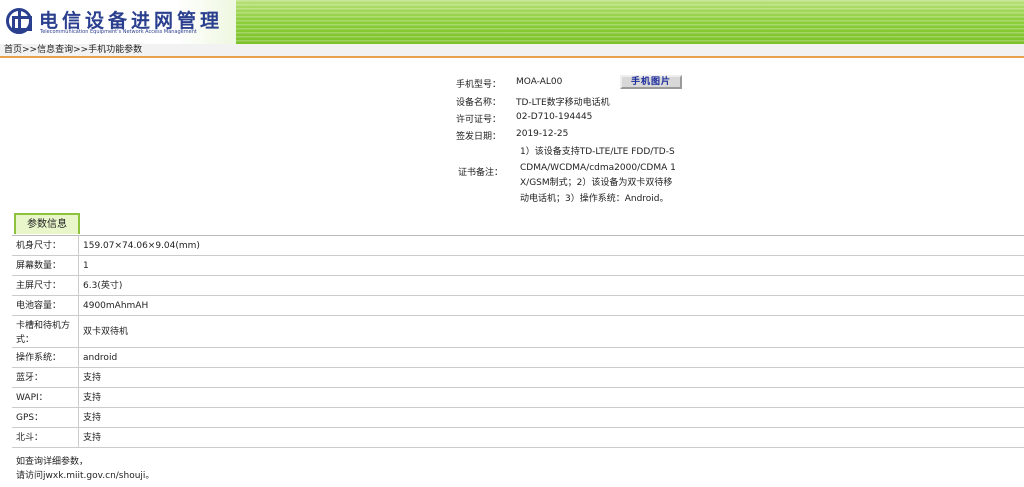  I want to click on banner-decoration, so click(629, 22).